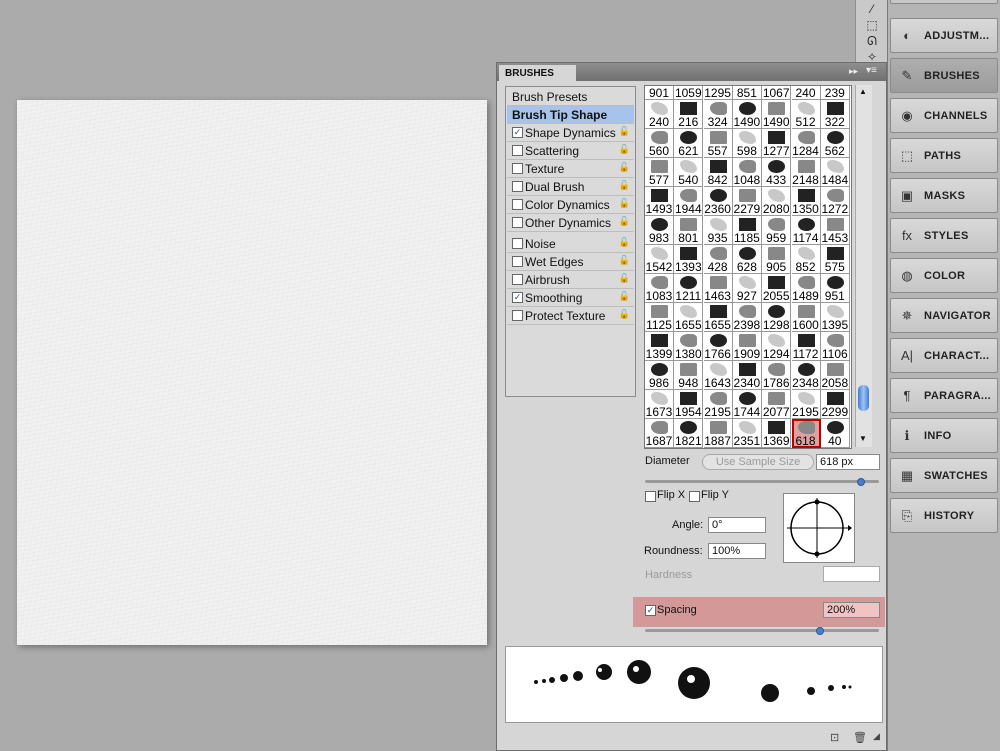 This screenshot has height=751, width=1000. I want to click on dock-item-color: ◍ COLOR, so click(944, 275).